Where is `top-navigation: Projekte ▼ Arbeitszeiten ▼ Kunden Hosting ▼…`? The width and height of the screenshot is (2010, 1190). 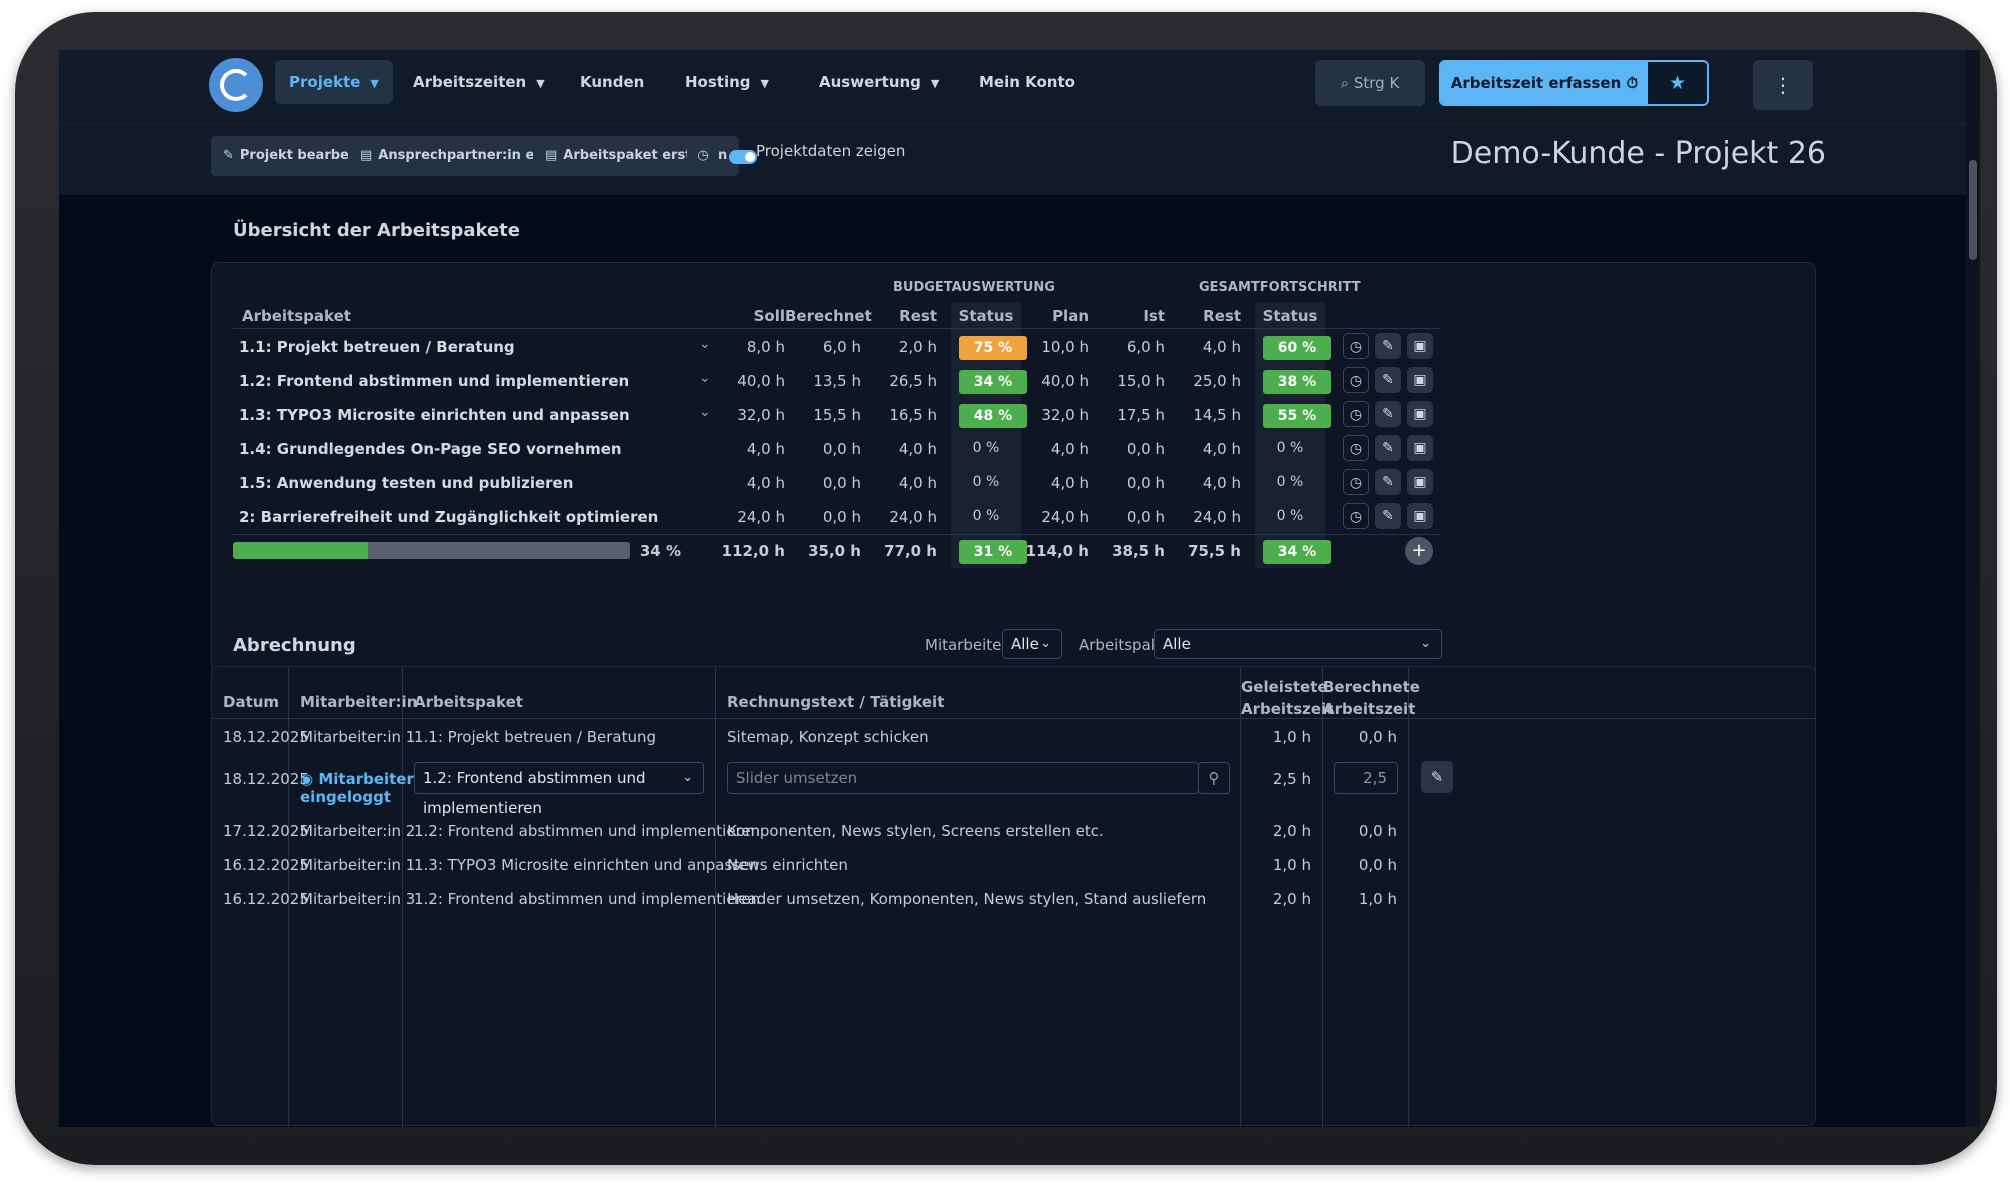
top-navigation: Projekte ▼ Arbeitszeiten ▼ Kunden Hosting ▼… is located at coordinates (1012, 87).